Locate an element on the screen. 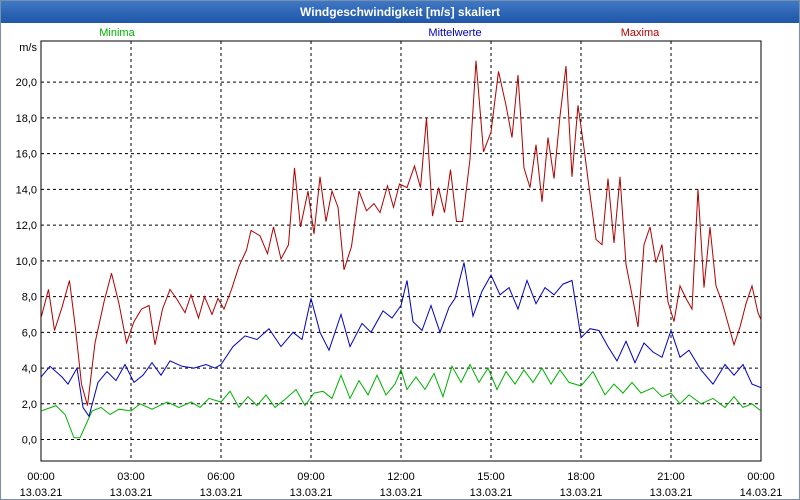  x-tick-time-label: 03:00 is located at coordinates (131, 477).